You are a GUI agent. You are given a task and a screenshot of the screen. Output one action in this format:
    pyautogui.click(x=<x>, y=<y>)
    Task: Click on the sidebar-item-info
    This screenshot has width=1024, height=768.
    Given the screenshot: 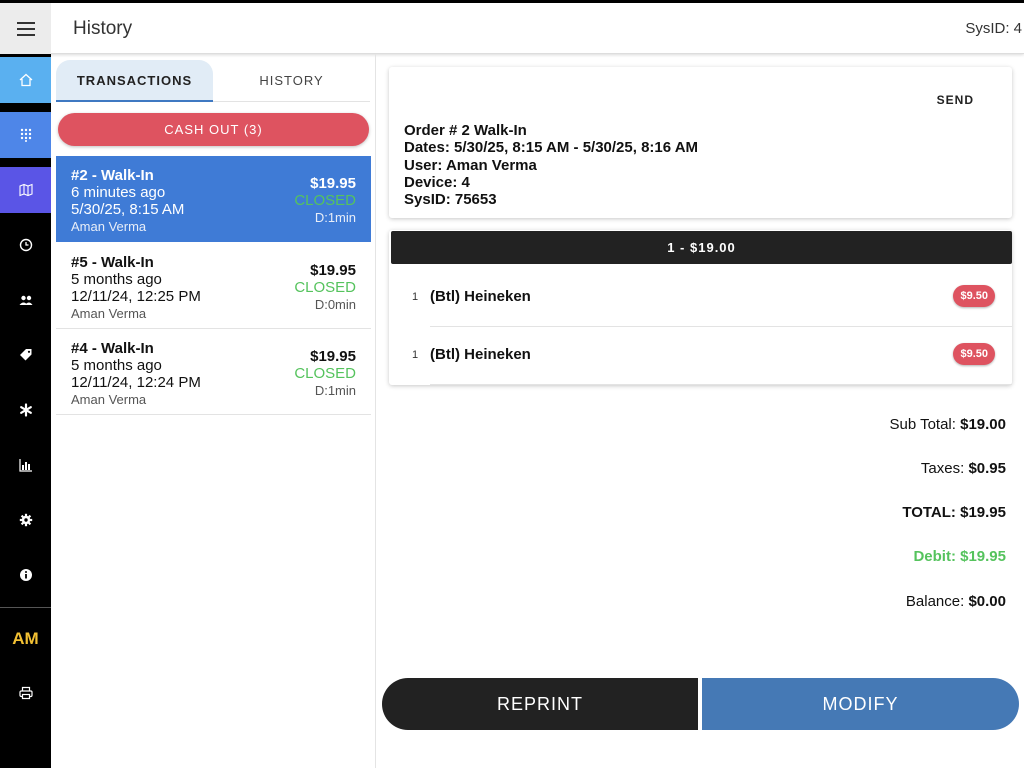 What is the action you would take?
    pyautogui.click(x=25, y=575)
    